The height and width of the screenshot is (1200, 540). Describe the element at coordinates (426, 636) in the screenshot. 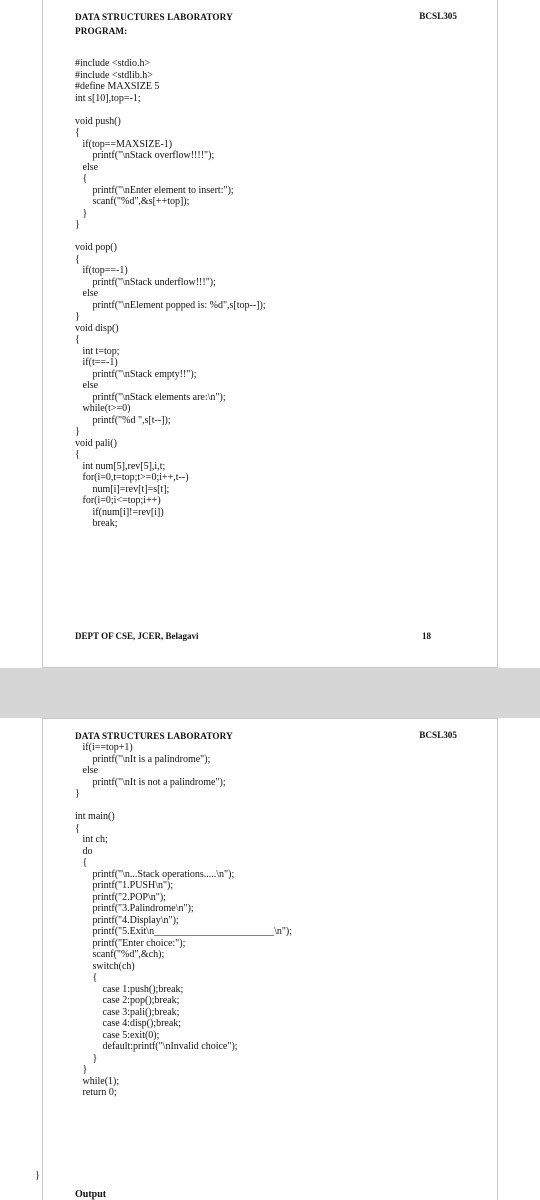

I see `page-number: 18` at that location.